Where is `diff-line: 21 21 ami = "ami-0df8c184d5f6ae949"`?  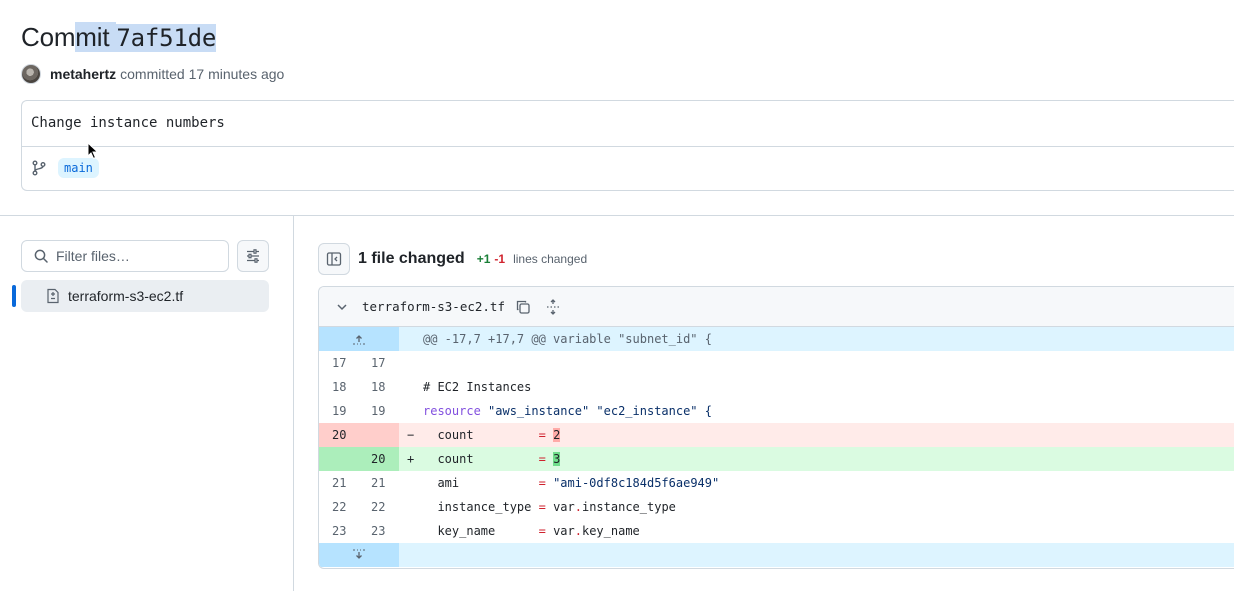 diff-line: 21 21 ami = "ami-0df8c184d5f6ae949" is located at coordinates (776, 483).